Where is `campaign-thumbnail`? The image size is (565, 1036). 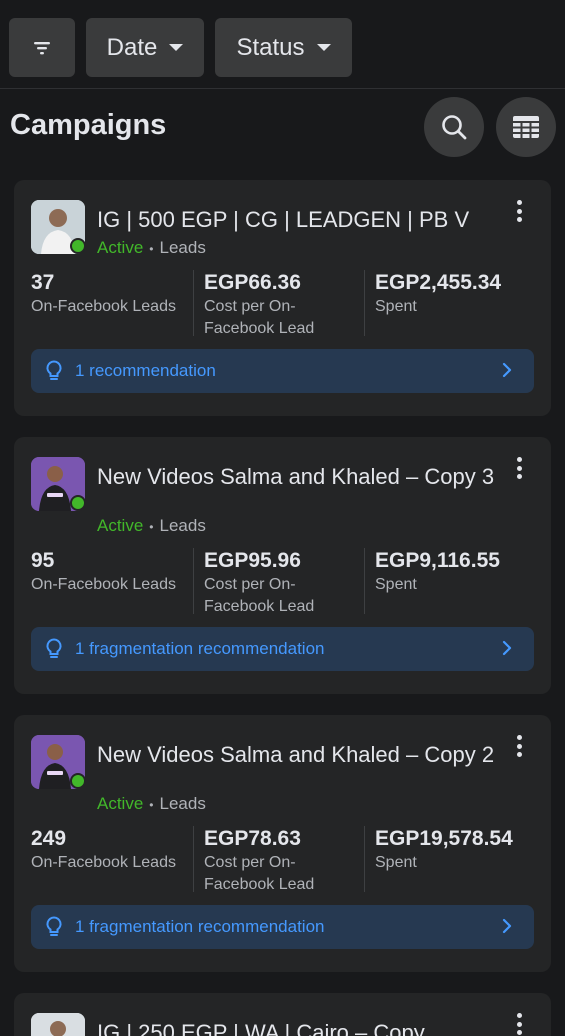
campaign-thumbnail is located at coordinates (58, 1024).